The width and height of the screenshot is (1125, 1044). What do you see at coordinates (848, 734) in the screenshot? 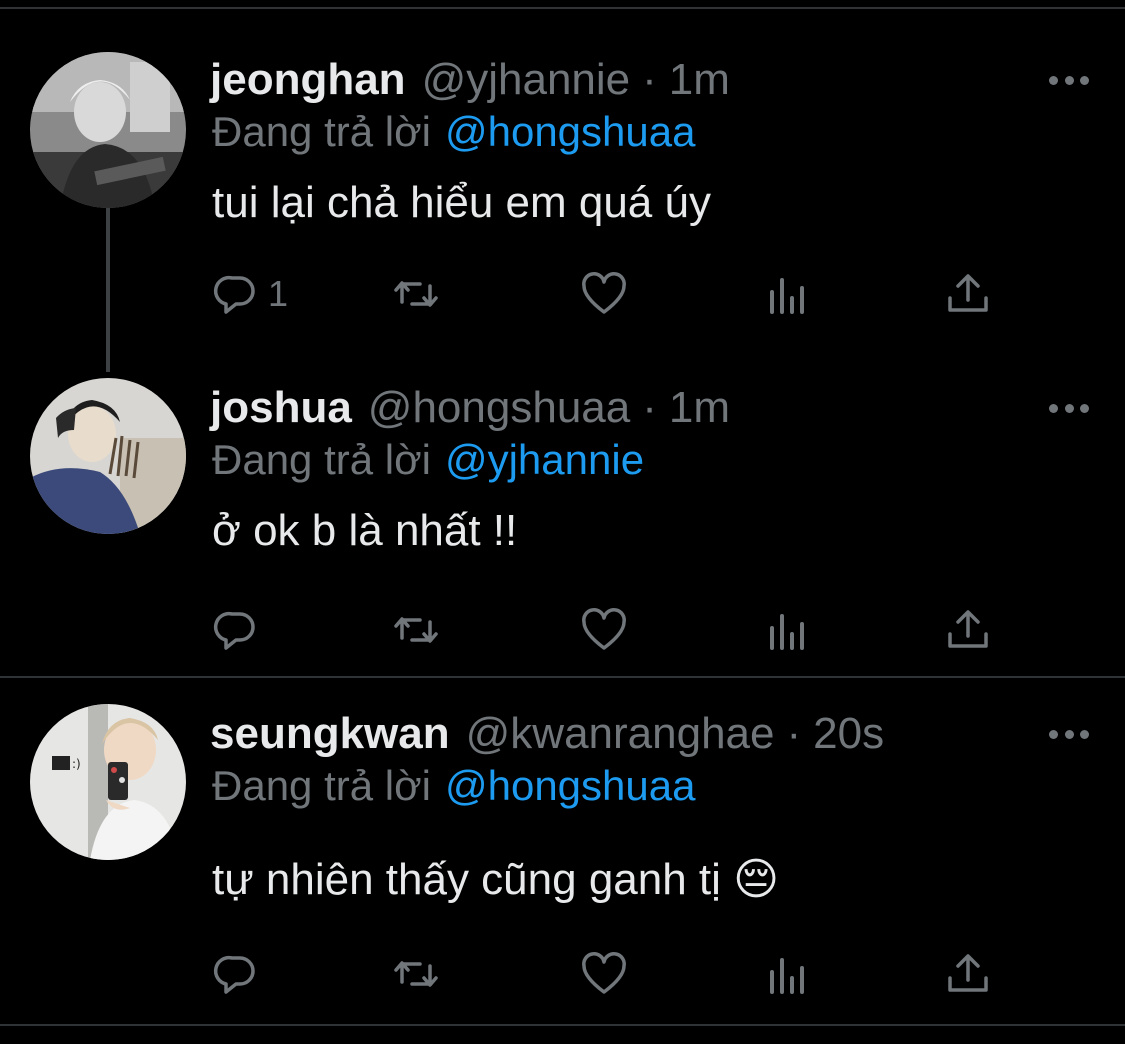
I see `timestamp: 20s` at bounding box center [848, 734].